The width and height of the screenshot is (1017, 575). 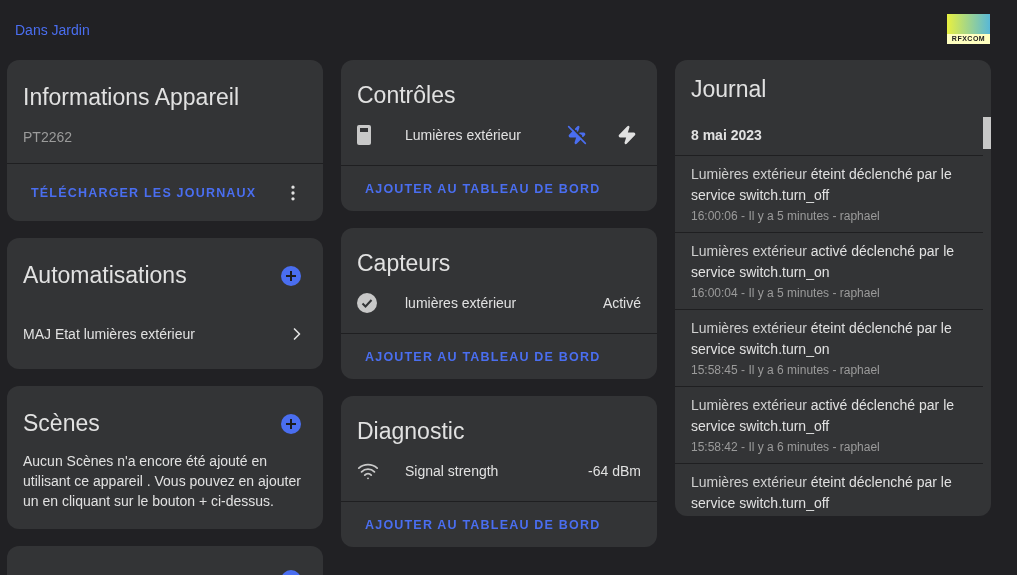 I want to click on entity-name: lumières extérieur, so click(x=504, y=303).